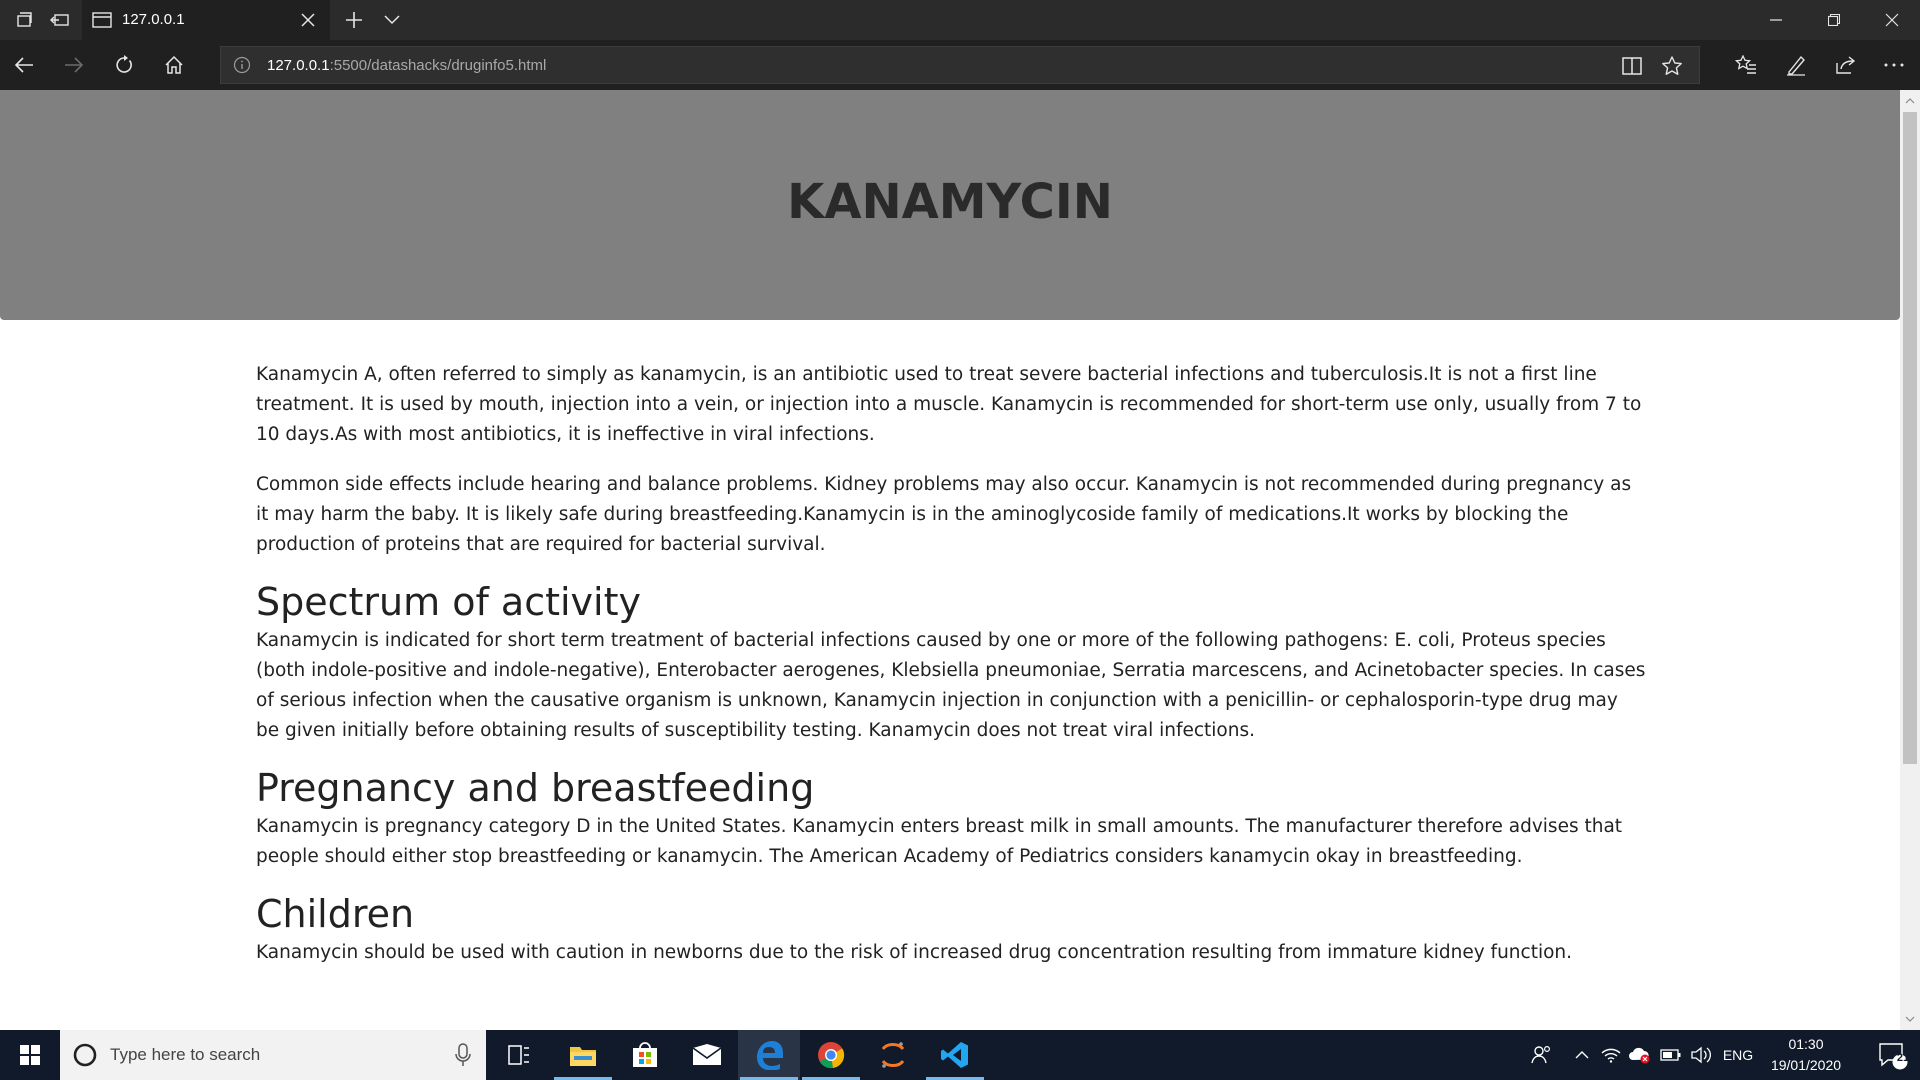  What do you see at coordinates (1910, 1019) in the screenshot?
I see `scroll-down-arrow-icon` at bounding box center [1910, 1019].